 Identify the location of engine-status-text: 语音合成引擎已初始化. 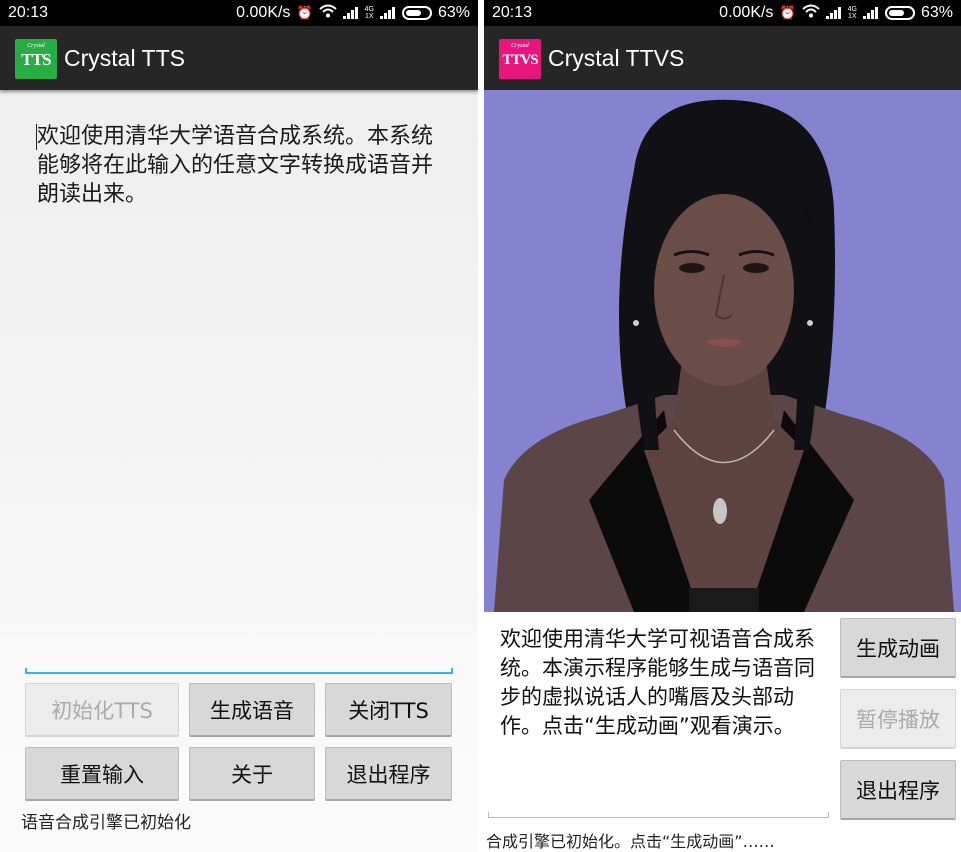
(106, 823).